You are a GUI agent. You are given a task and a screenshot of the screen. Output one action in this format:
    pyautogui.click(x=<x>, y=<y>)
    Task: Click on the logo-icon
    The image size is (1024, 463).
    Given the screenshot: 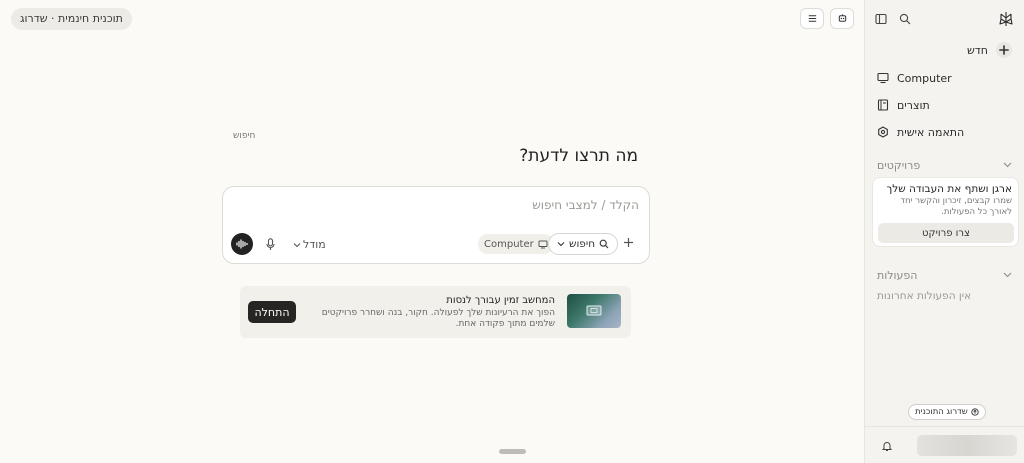 What is the action you would take?
    pyautogui.click(x=1006, y=19)
    